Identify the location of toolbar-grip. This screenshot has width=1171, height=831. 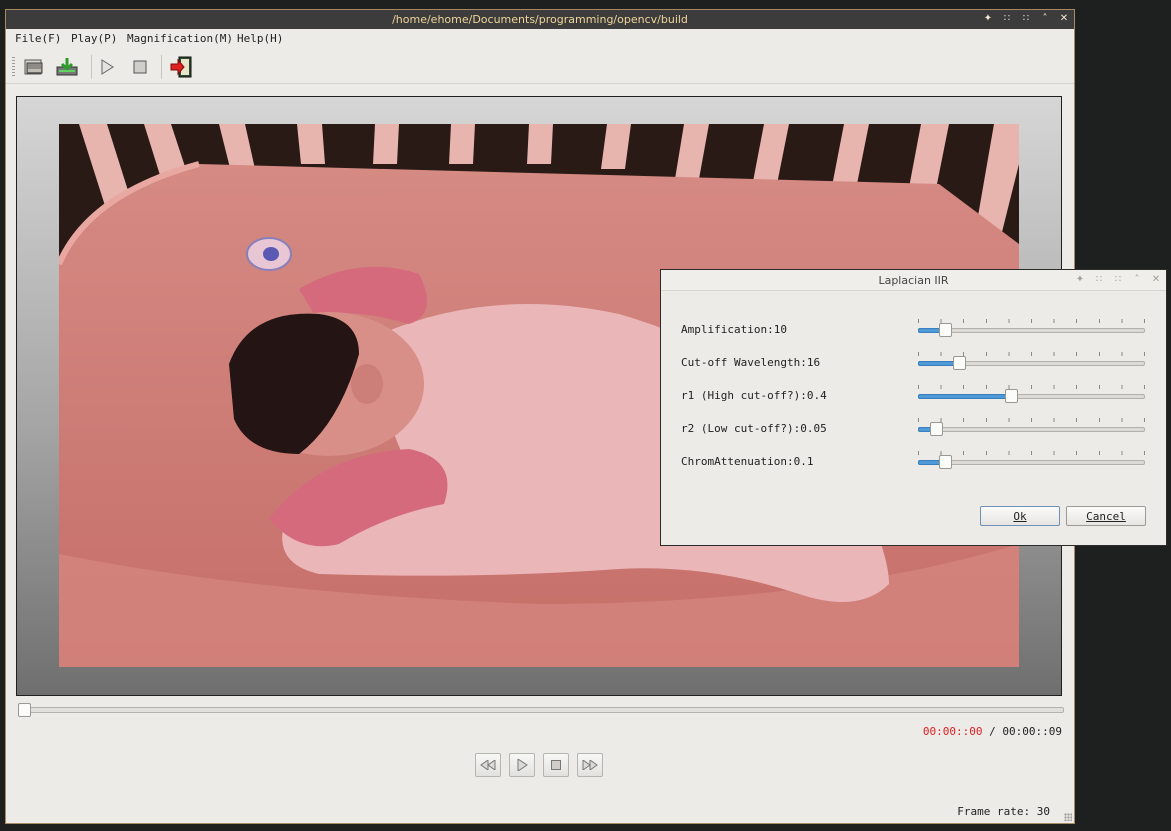
(13, 67).